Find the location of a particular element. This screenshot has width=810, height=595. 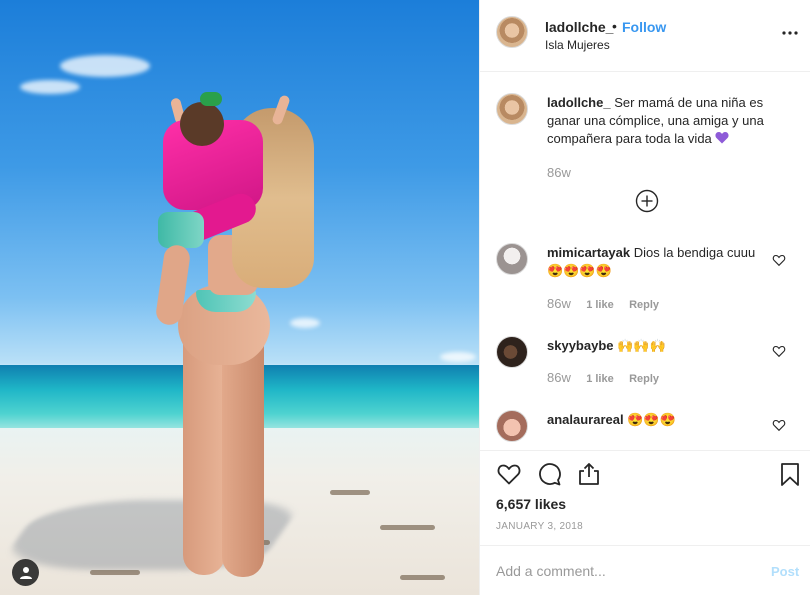

post-actions: 6,657 likes January 3, 2018 is located at coordinates (645, 497).